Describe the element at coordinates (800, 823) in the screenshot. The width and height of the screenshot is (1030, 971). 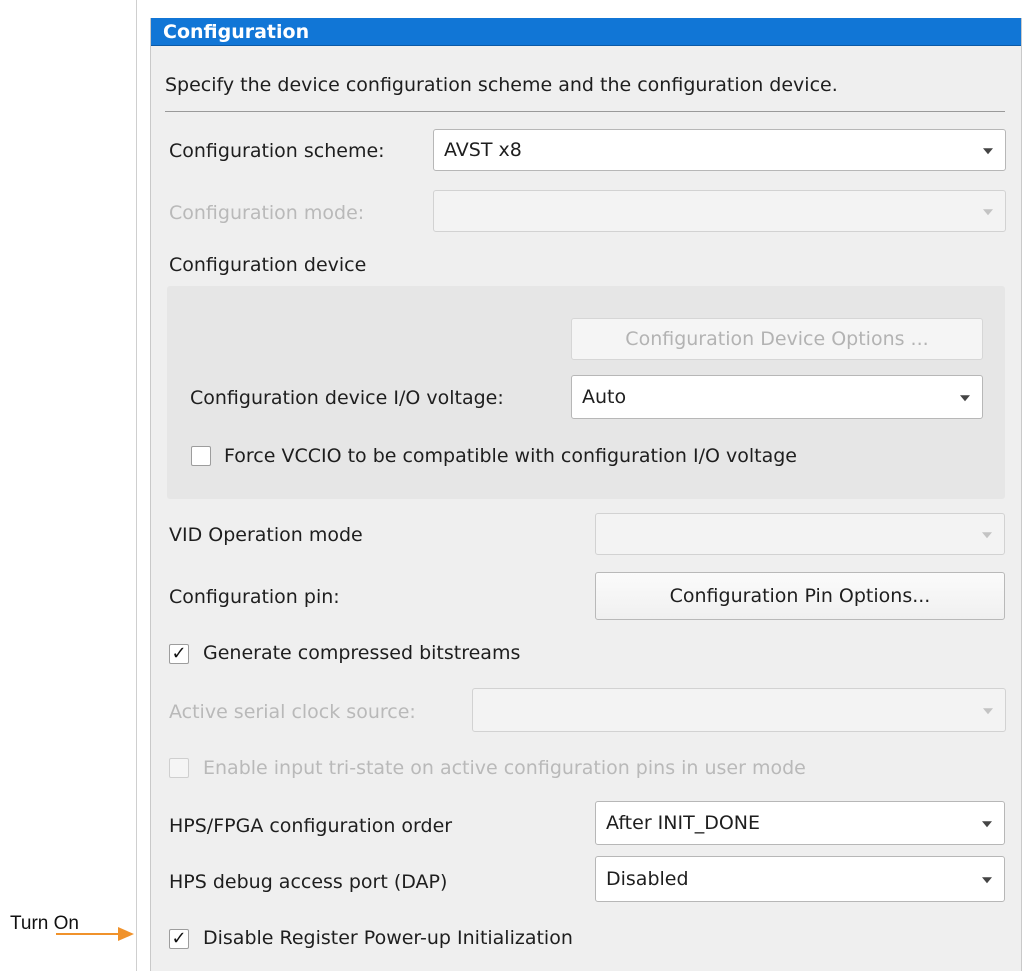
I see `hps-order-dropdown: After INIT_DONE` at that location.